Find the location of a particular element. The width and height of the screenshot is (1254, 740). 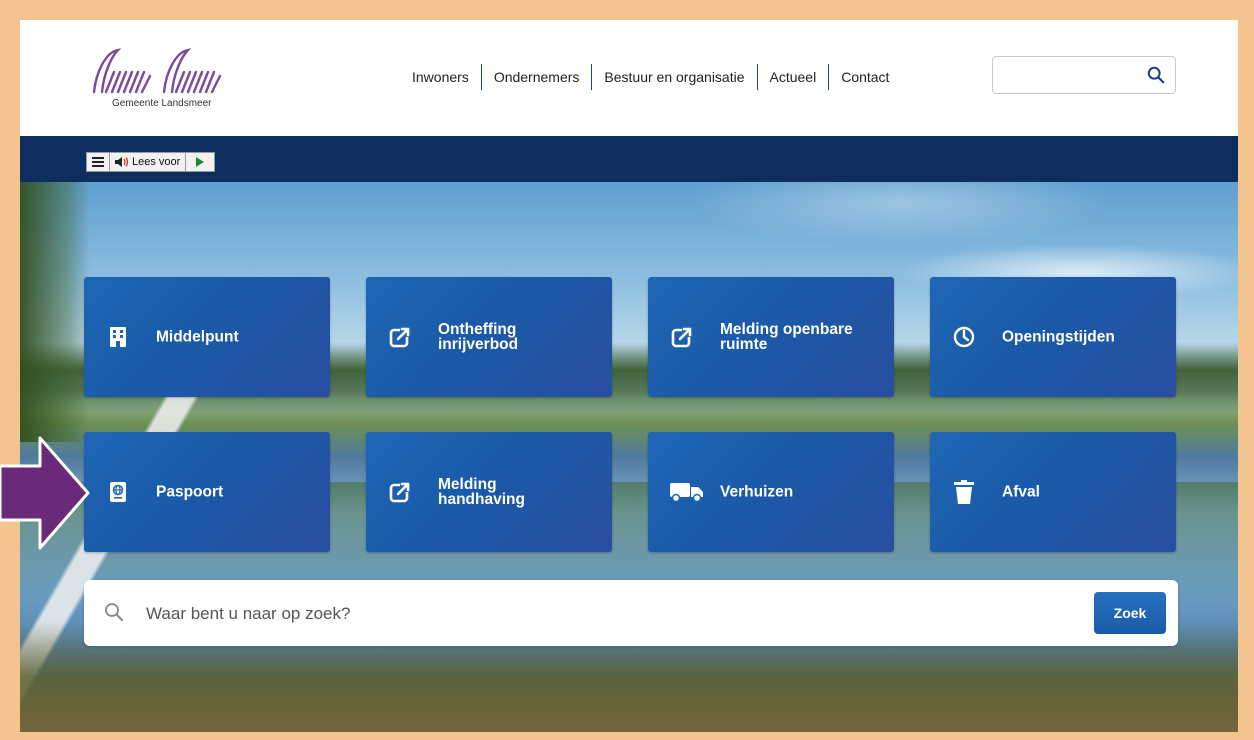

readspeaker-label: Lees voor is located at coordinates (156, 162).